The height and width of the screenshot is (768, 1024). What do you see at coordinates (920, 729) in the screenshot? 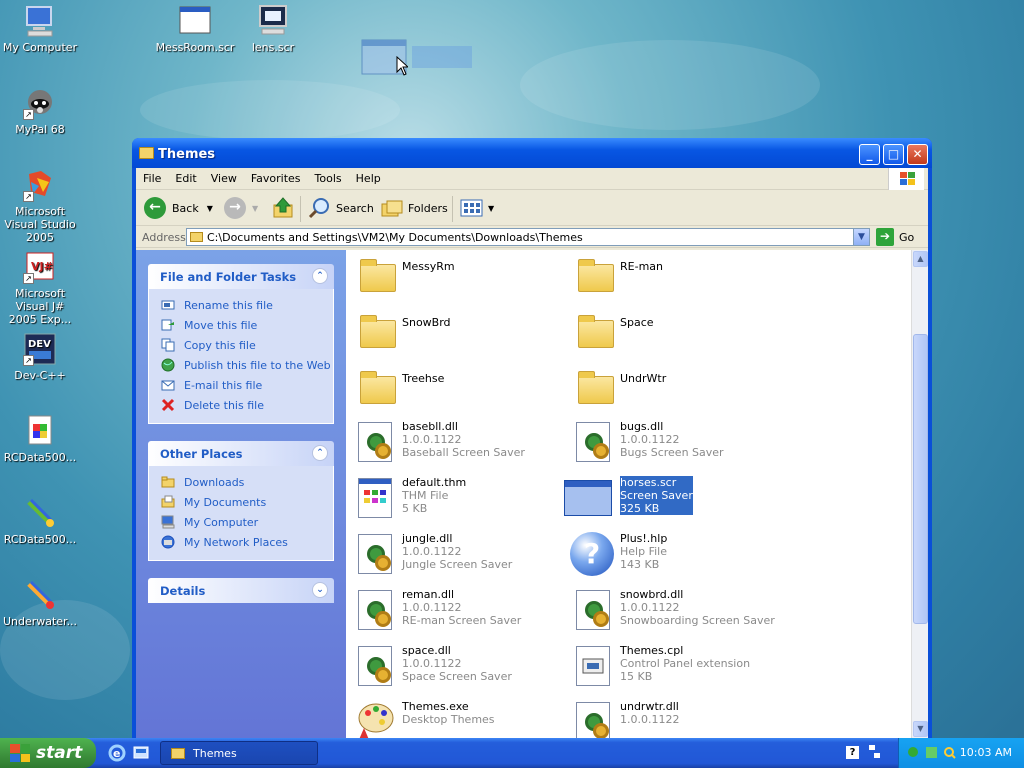
I see `scroll-down-arrow-icon: ▼` at bounding box center [920, 729].